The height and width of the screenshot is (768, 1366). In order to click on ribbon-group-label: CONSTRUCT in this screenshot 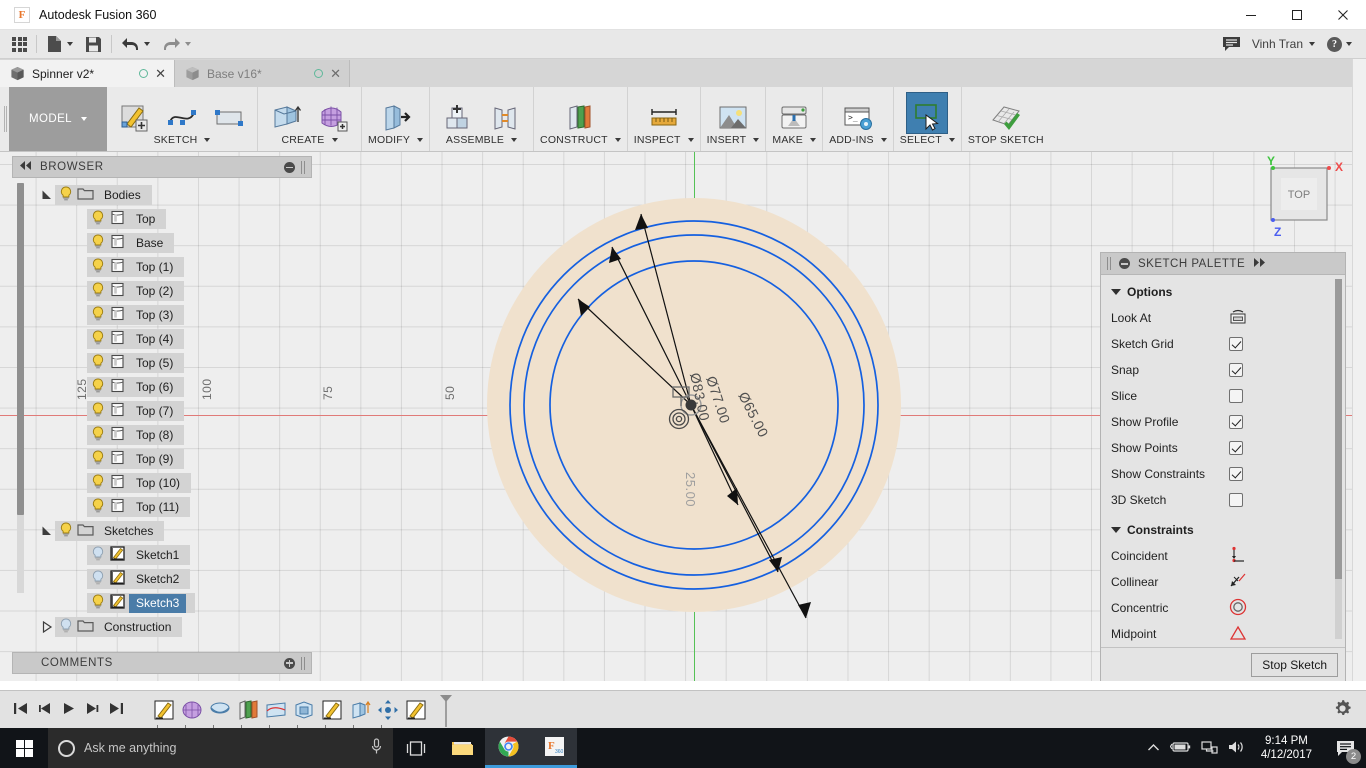, I will do `click(580, 142)`.